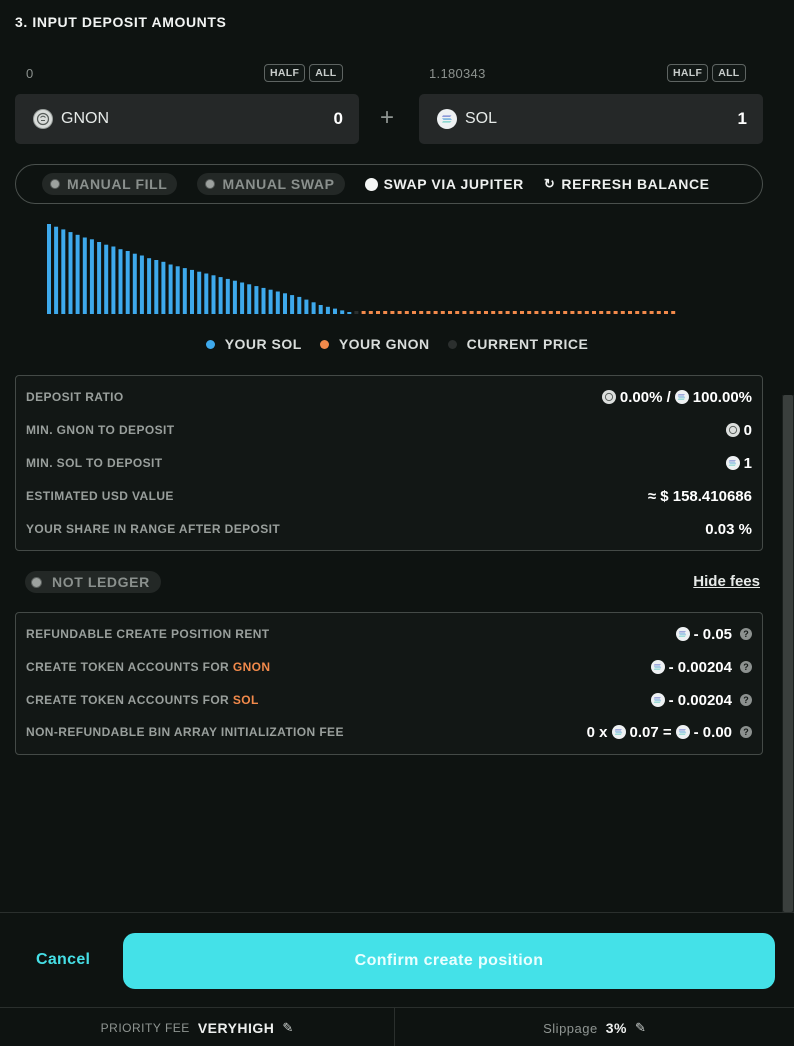 The height and width of the screenshot is (1046, 794). What do you see at coordinates (85, 118) in the screenshot?
I see `gnon-symbol: GNON` at bounding box center [85, 118].